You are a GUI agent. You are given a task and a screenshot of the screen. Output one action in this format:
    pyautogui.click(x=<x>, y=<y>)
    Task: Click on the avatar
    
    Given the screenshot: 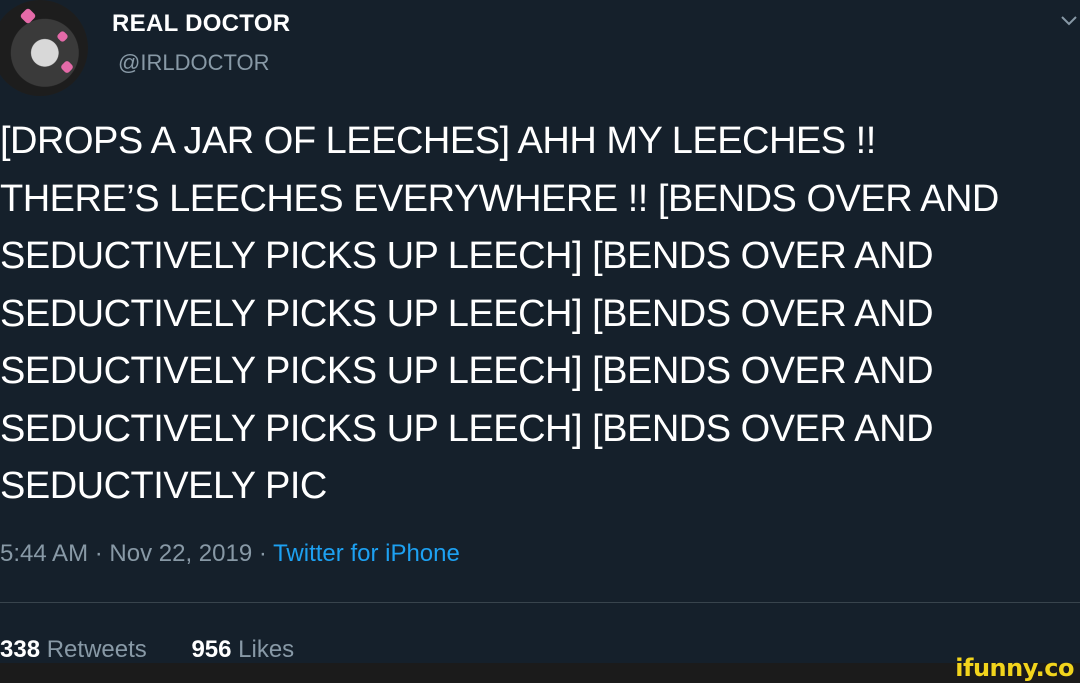 What is the action you would take?
    pyautogui.click(x=44, y=48)
    